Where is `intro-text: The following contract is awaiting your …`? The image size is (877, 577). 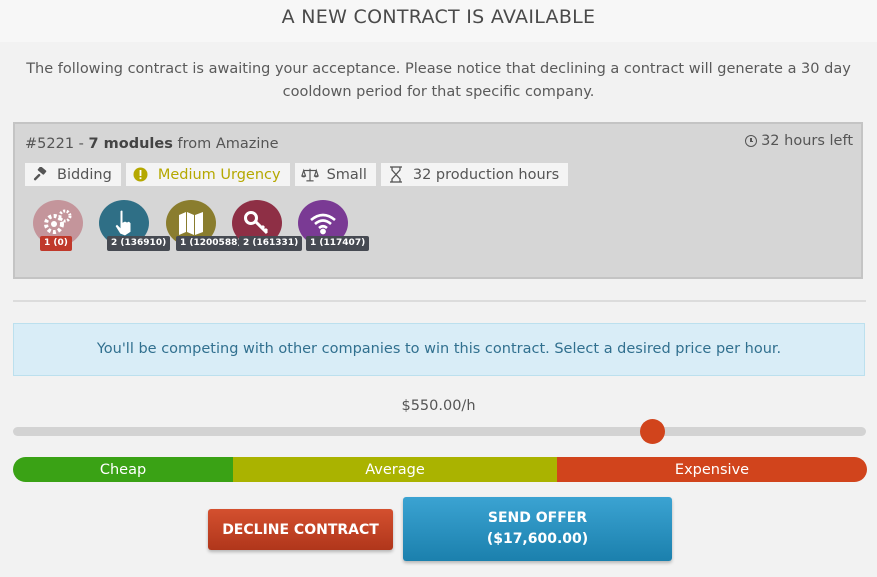 intro-text: The following contract is awaiting your … is located at coordinates (438, 80).